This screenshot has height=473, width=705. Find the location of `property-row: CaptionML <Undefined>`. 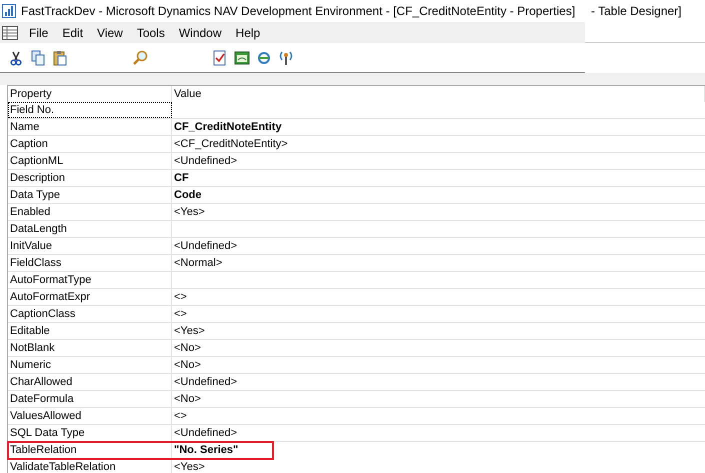

property-row: CaptionML <Undefined> is located at coordinates (356, 161).